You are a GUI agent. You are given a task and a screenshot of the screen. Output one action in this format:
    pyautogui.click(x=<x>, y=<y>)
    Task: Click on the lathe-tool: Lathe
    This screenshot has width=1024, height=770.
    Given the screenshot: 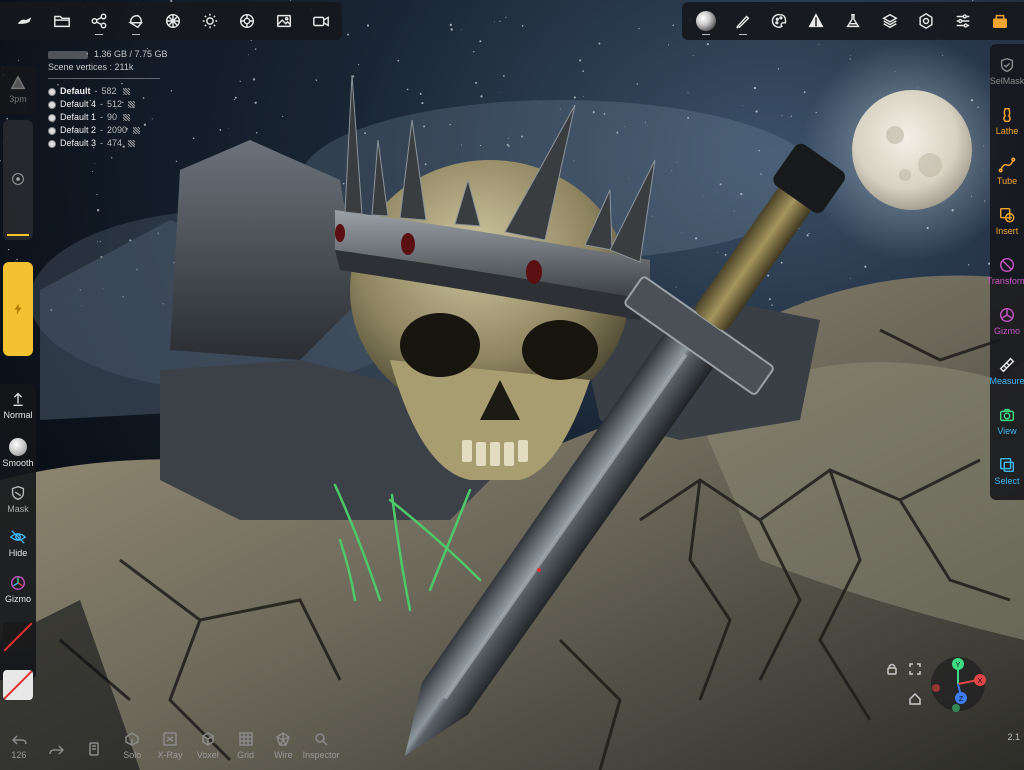 What is the action you would take?
    pyautogui.click(x=1007, y=121)
    